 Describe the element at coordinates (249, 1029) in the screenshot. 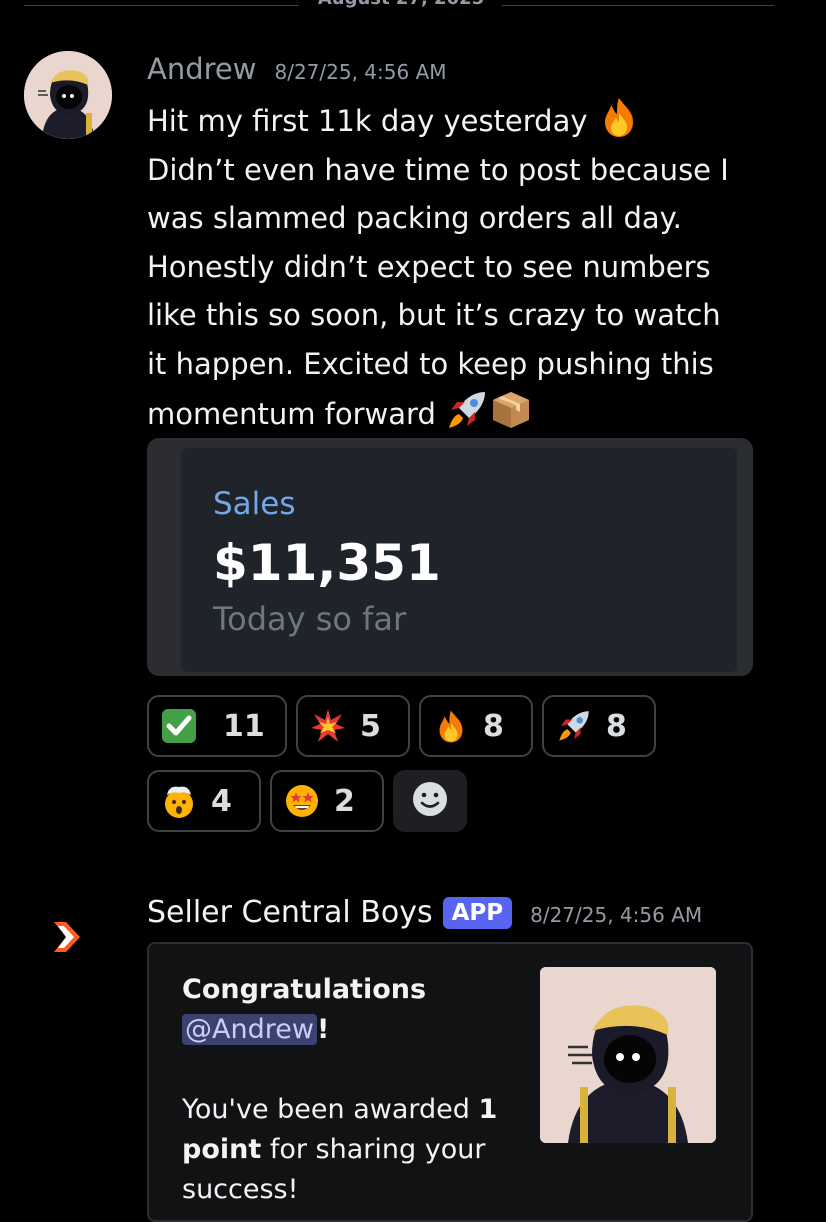

I see `user-mention: @Andrew` at that location.